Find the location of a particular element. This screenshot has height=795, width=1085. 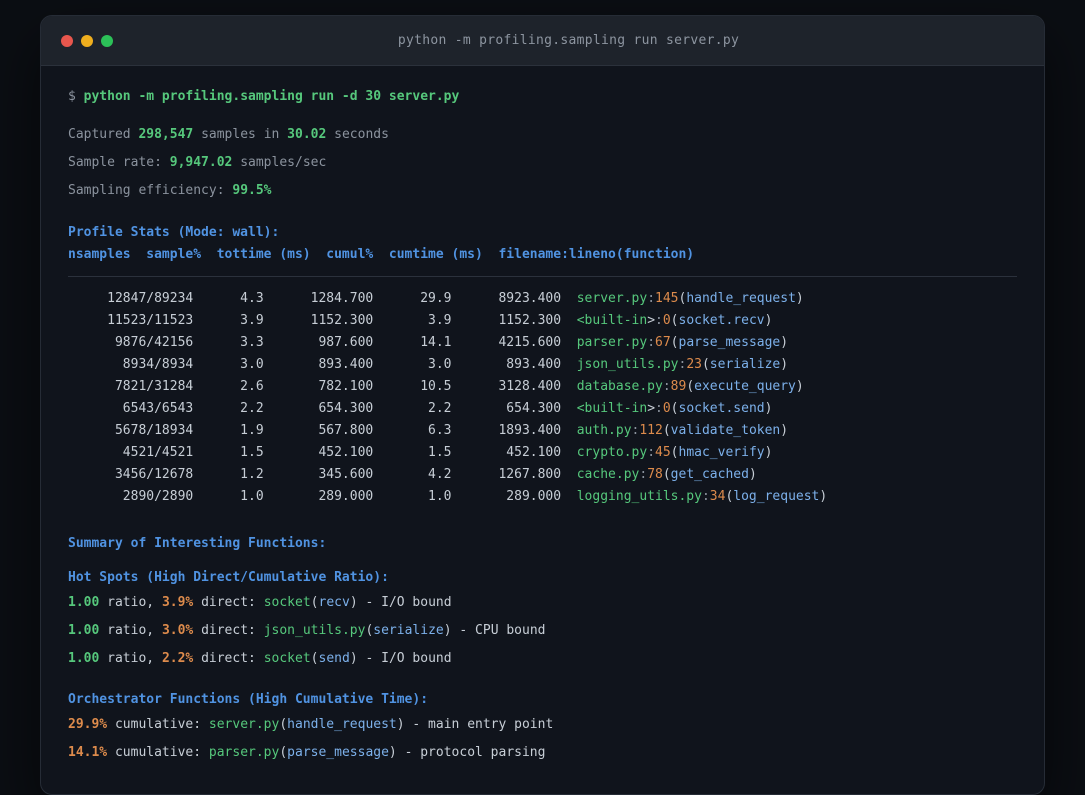

row-filename: server.py is located at coordinates (612, 298).